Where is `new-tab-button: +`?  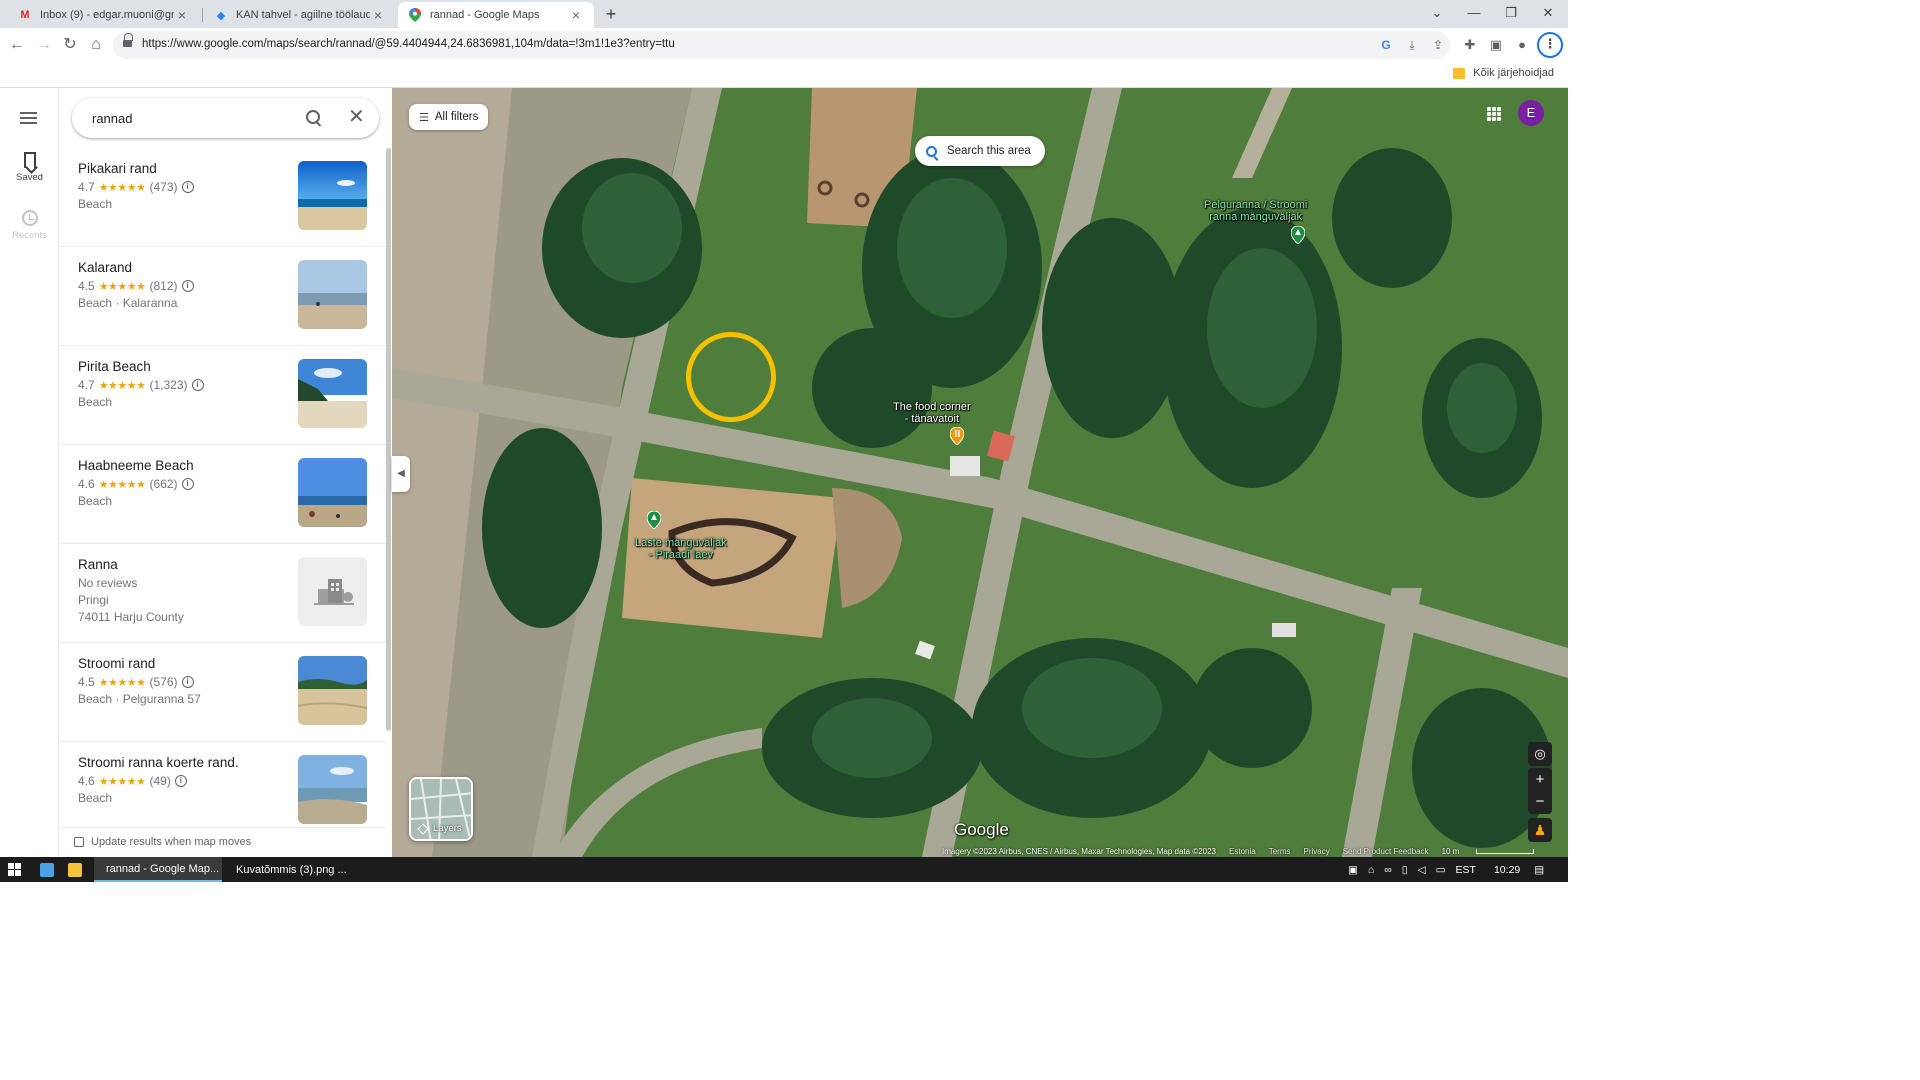
new-tab-button: + is located at coordinates (611, 15).